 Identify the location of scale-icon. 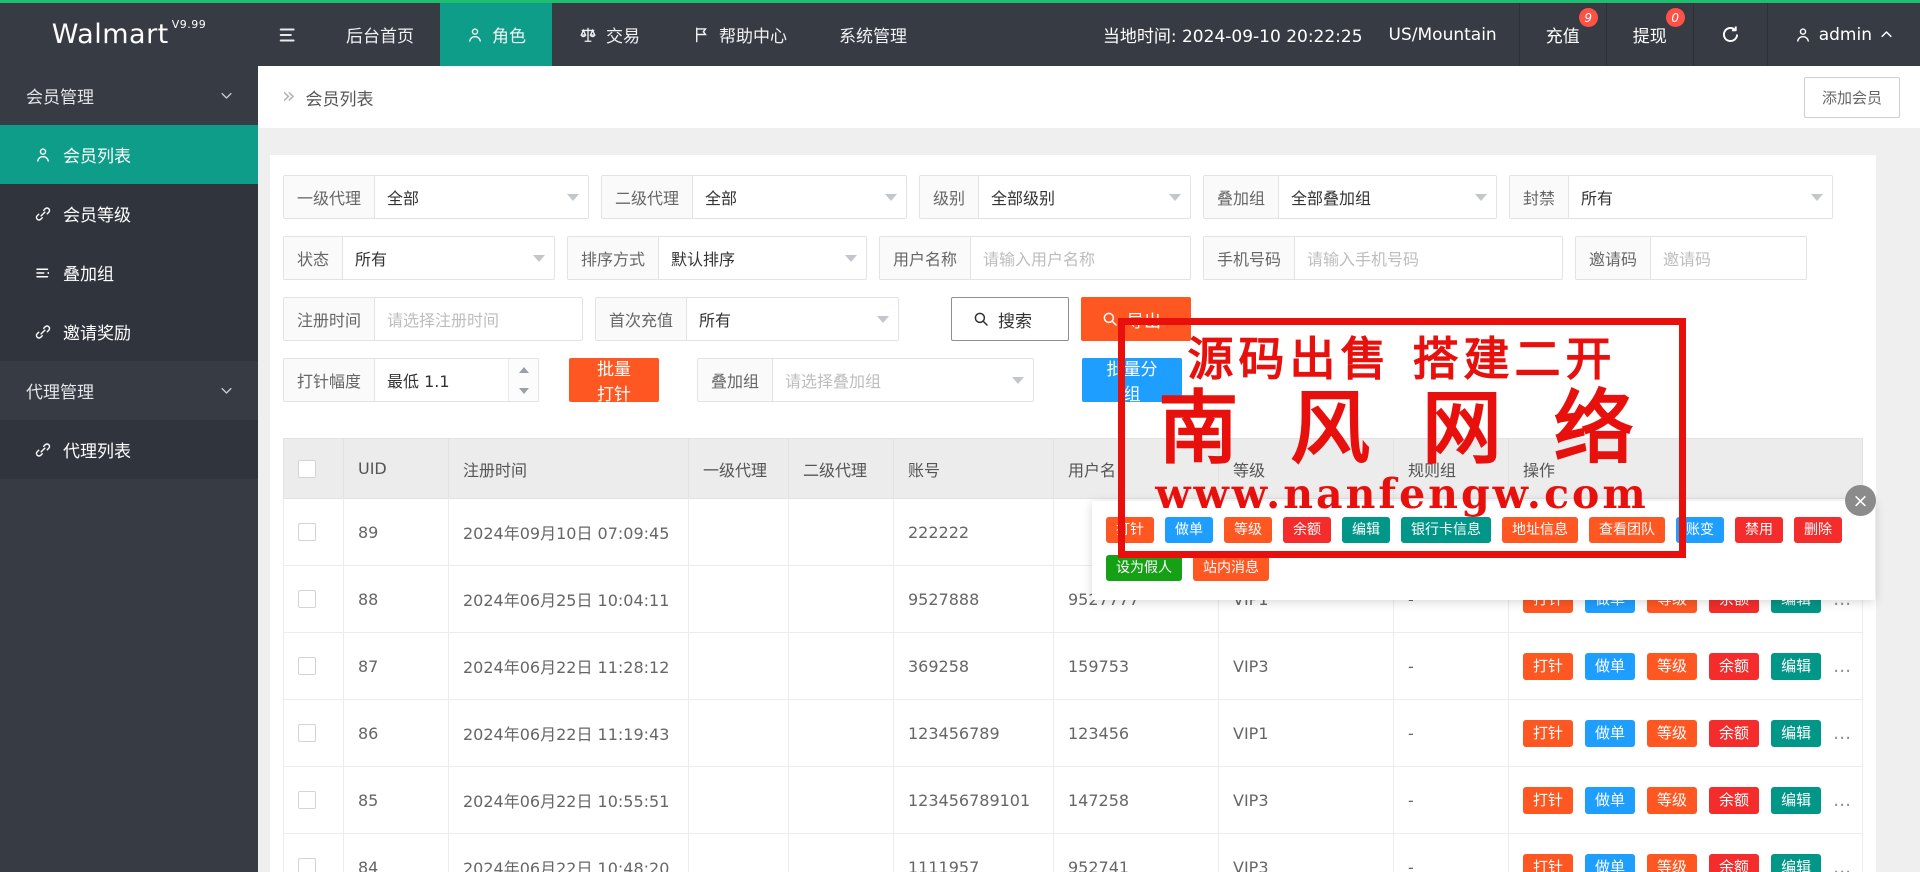
(588, 35).